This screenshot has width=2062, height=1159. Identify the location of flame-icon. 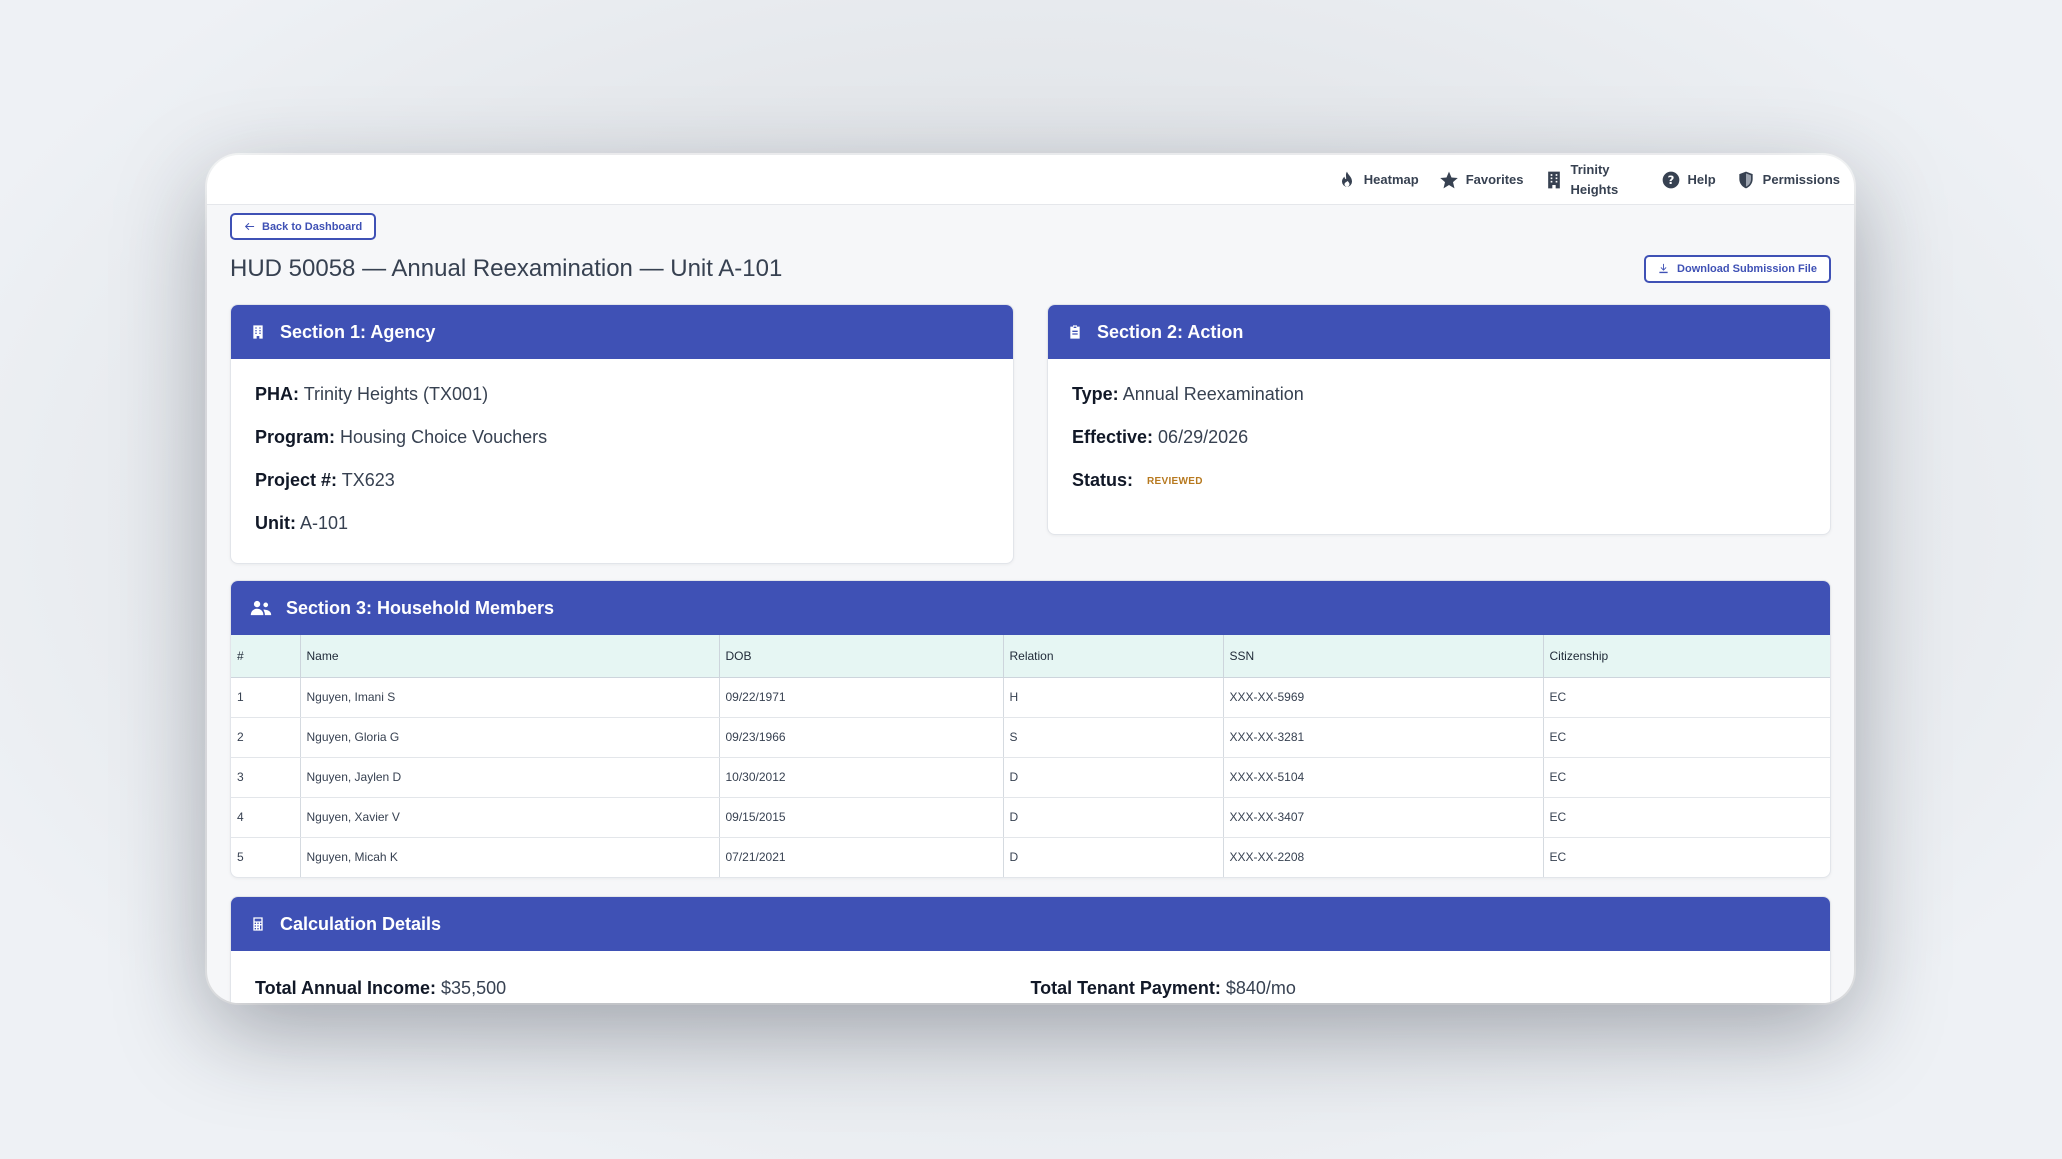
(1346, 179).